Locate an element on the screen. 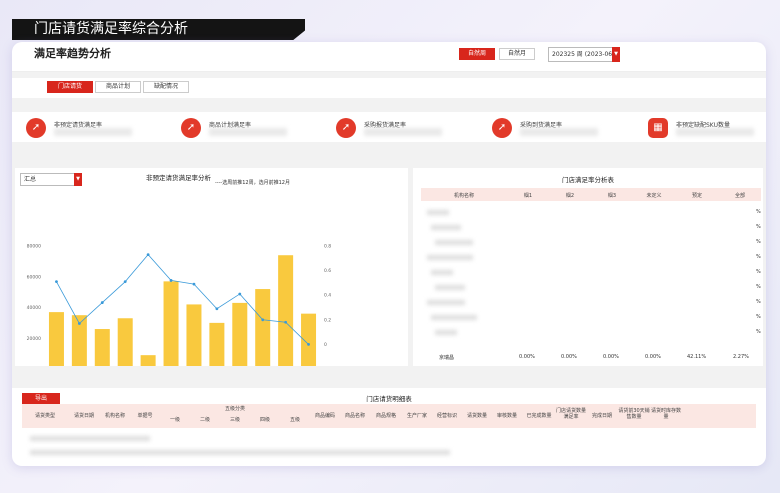 The width and height of the screenshot is (780, 493). kpi-card: ▦ 非预定缺配SKU数量 is located at coordinates (701, 127).